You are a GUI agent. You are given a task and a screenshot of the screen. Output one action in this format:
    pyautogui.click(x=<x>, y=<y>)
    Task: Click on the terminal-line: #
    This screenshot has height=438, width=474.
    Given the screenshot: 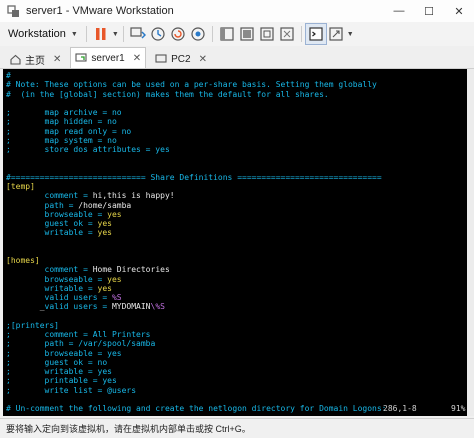 What is the action you would take?
    pyautogui.click(x=196, y=75)
    